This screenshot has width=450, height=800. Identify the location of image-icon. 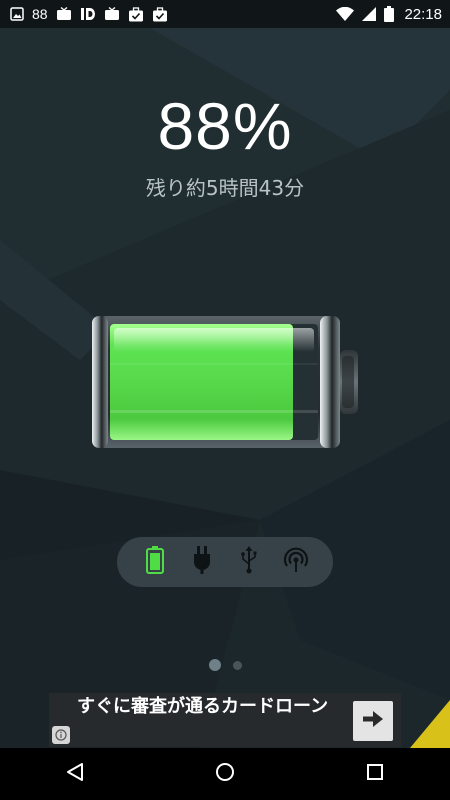
(17, 14).